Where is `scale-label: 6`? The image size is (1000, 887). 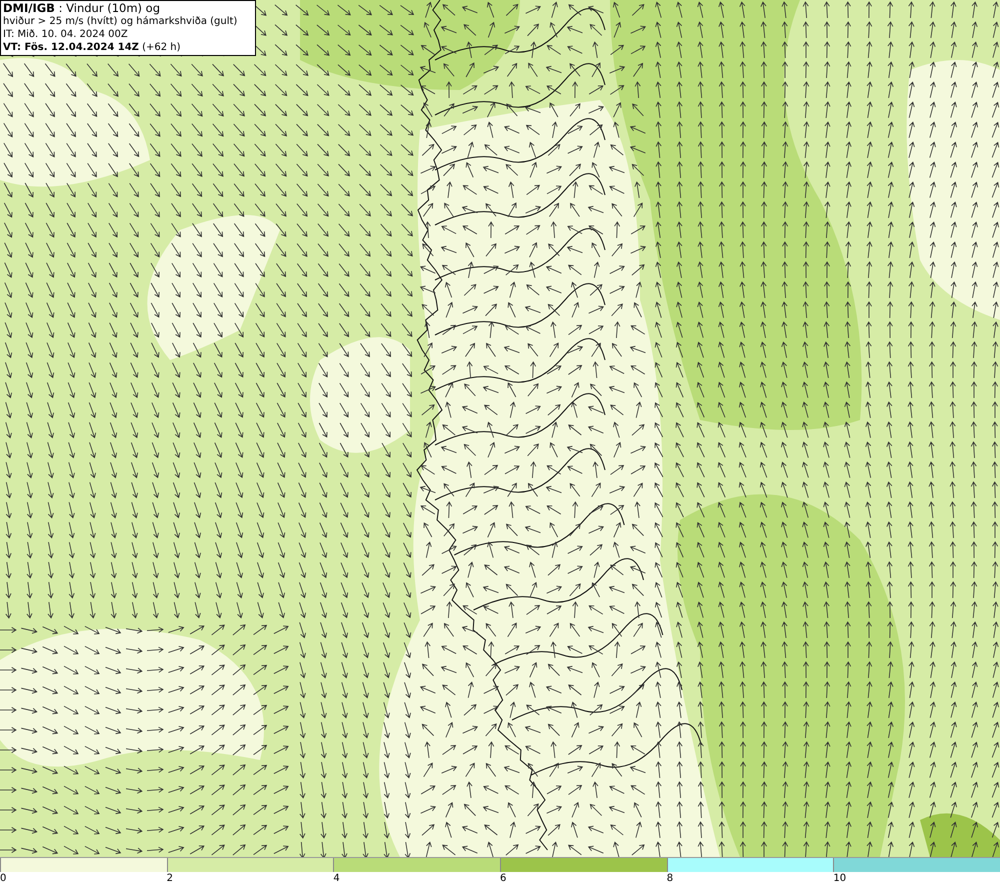
scale-label: 6 is located at coordinates (503, 879).